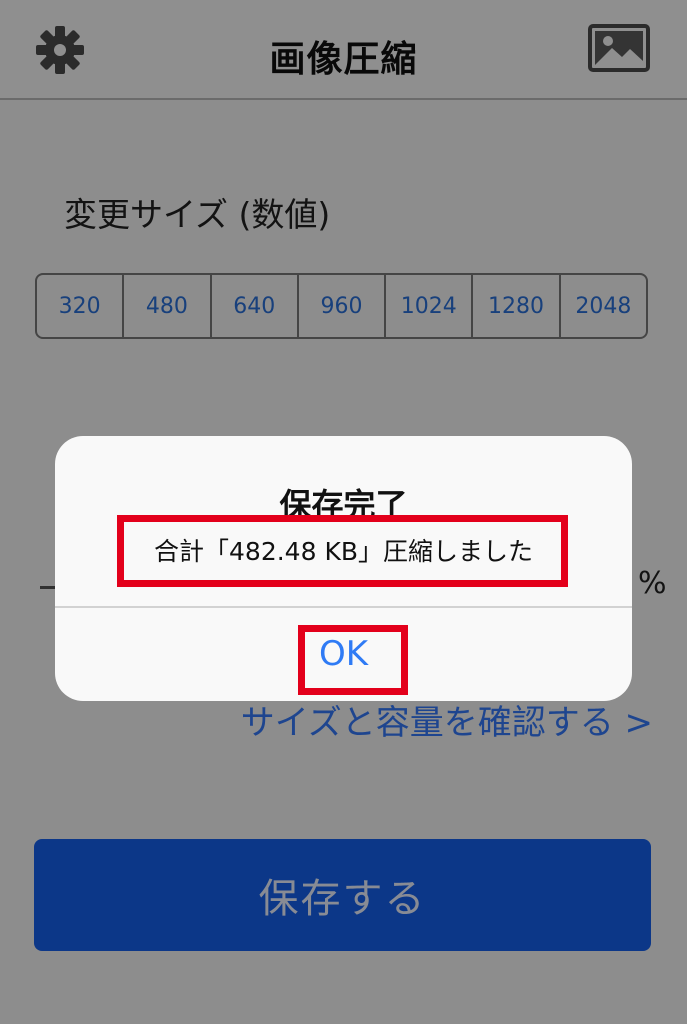 This screenshot has height=1024, width=687. Describe the element at coordinates (353, 660) in the screenshot. I see `highlight-box-ok` at that location.